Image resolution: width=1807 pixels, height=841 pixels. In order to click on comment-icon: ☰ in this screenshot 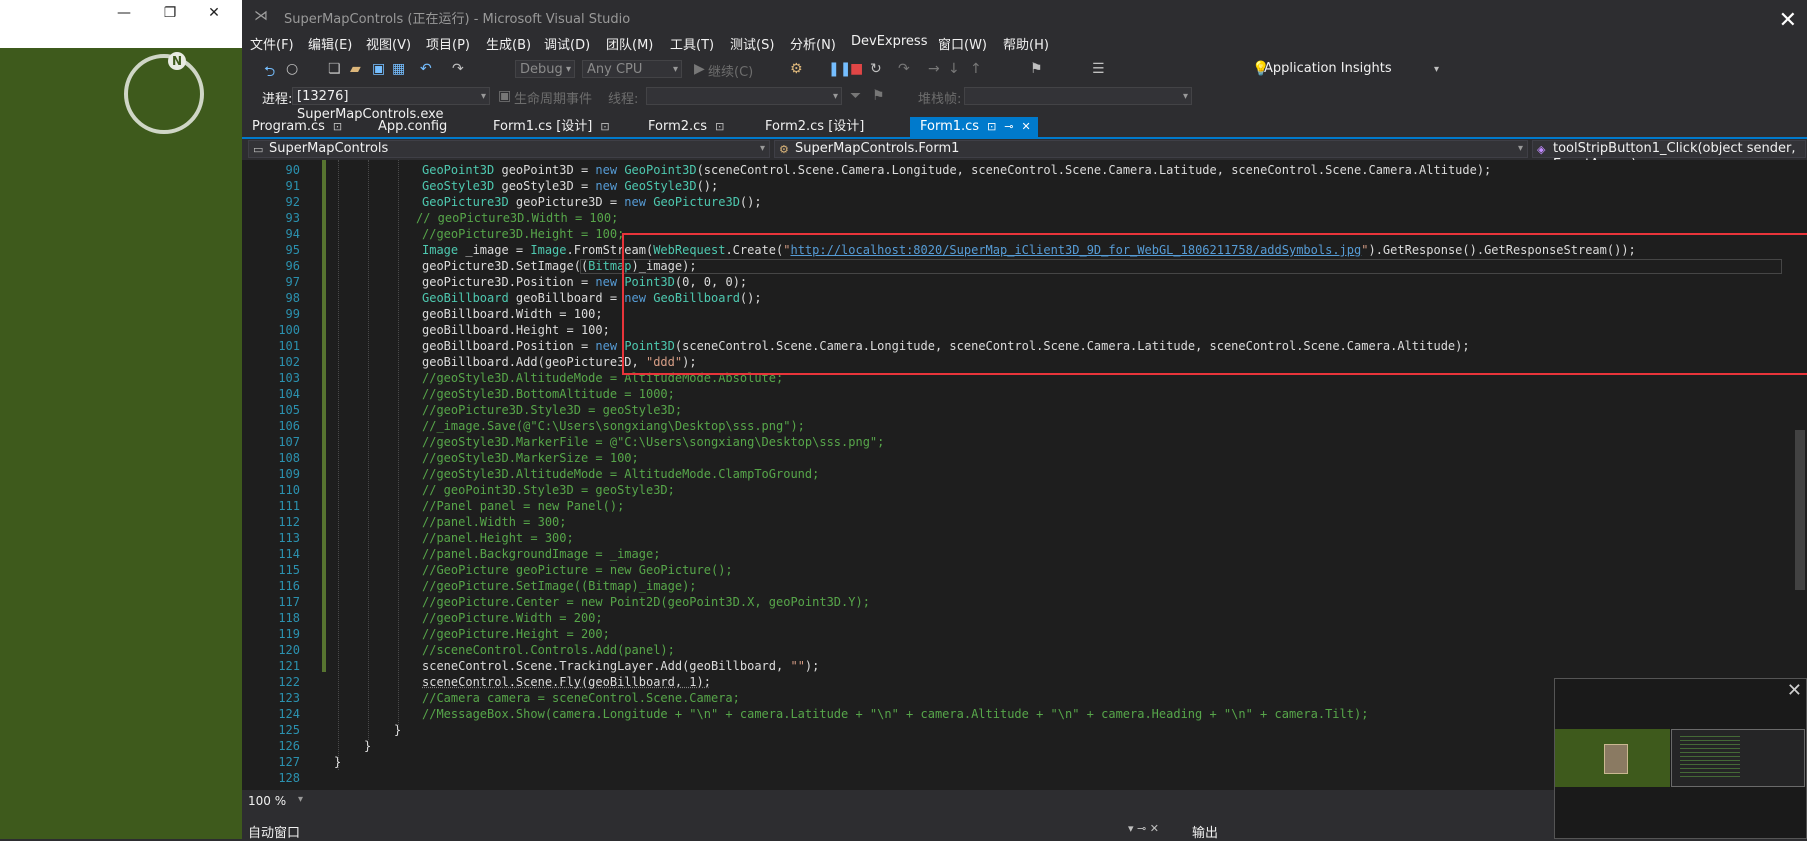, I will do `click(1098, 69)`.